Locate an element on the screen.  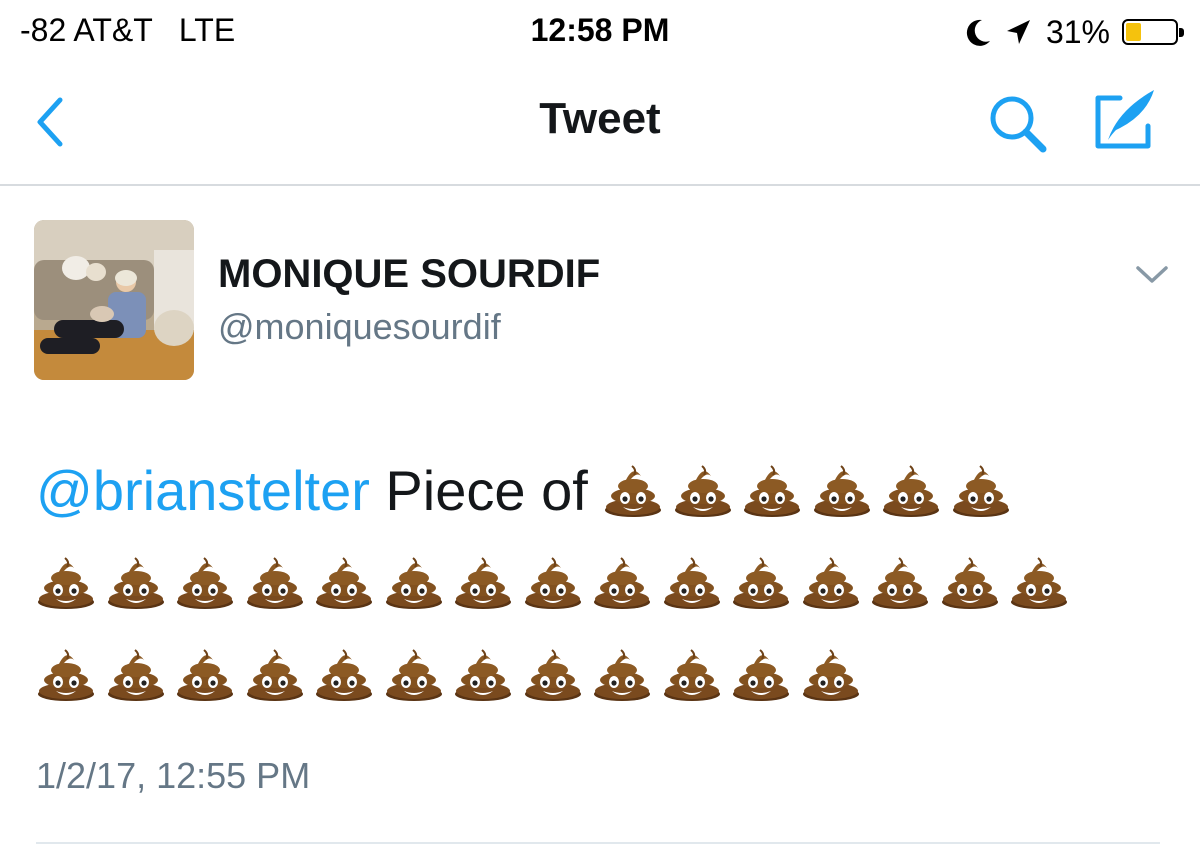
location-arrow-icon is located at coordinates (1018, 32).